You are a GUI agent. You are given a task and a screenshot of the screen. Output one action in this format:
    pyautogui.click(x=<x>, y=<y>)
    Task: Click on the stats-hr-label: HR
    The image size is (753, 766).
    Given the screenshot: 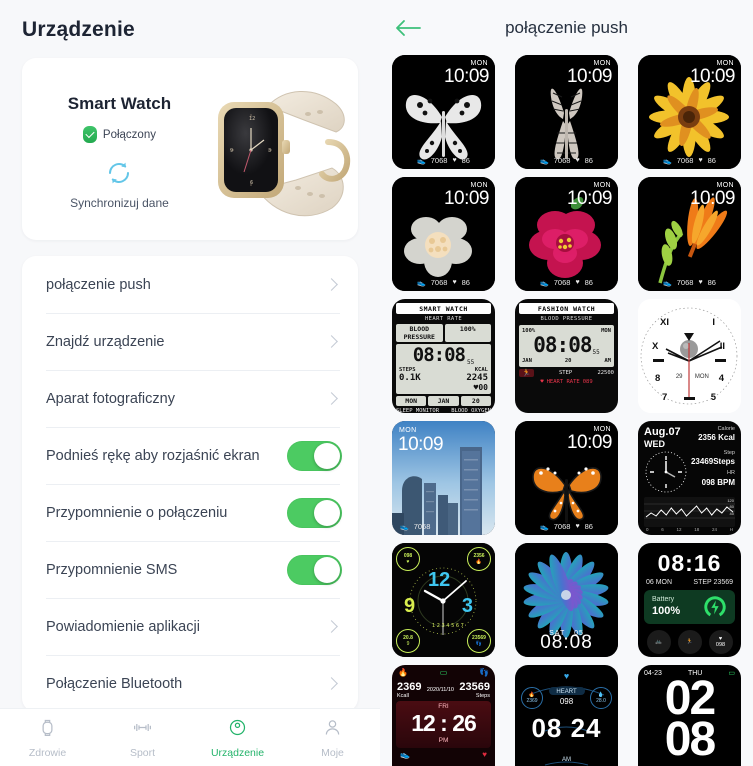 What is the action you would take?
    pyautogui.click(x=731, y=473)
    